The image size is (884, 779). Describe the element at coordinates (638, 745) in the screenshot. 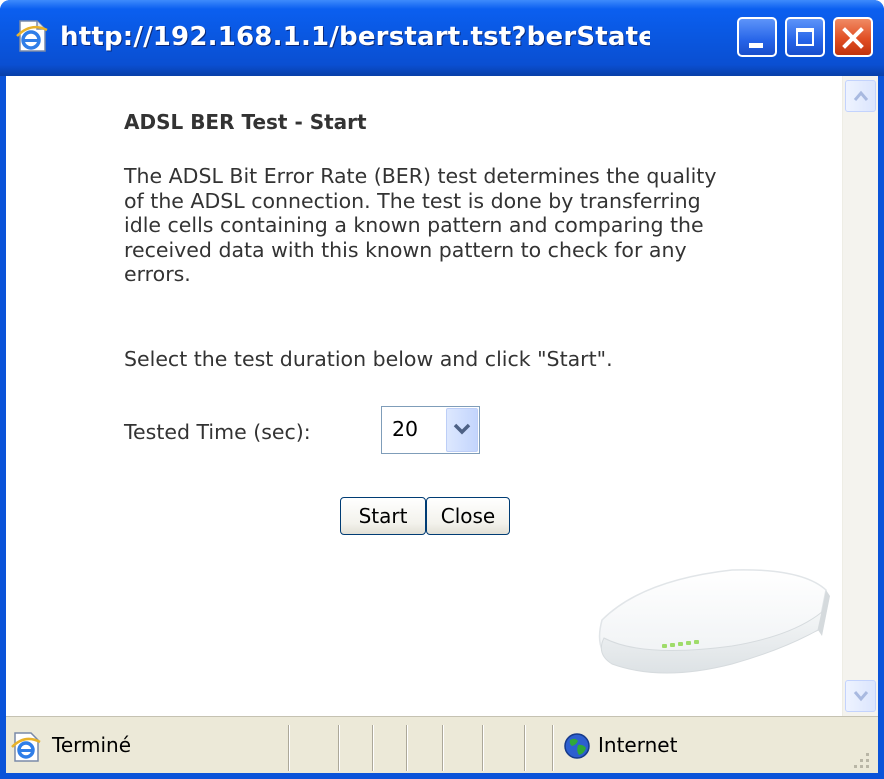

I see `security-zone-text: Internet` at that location.